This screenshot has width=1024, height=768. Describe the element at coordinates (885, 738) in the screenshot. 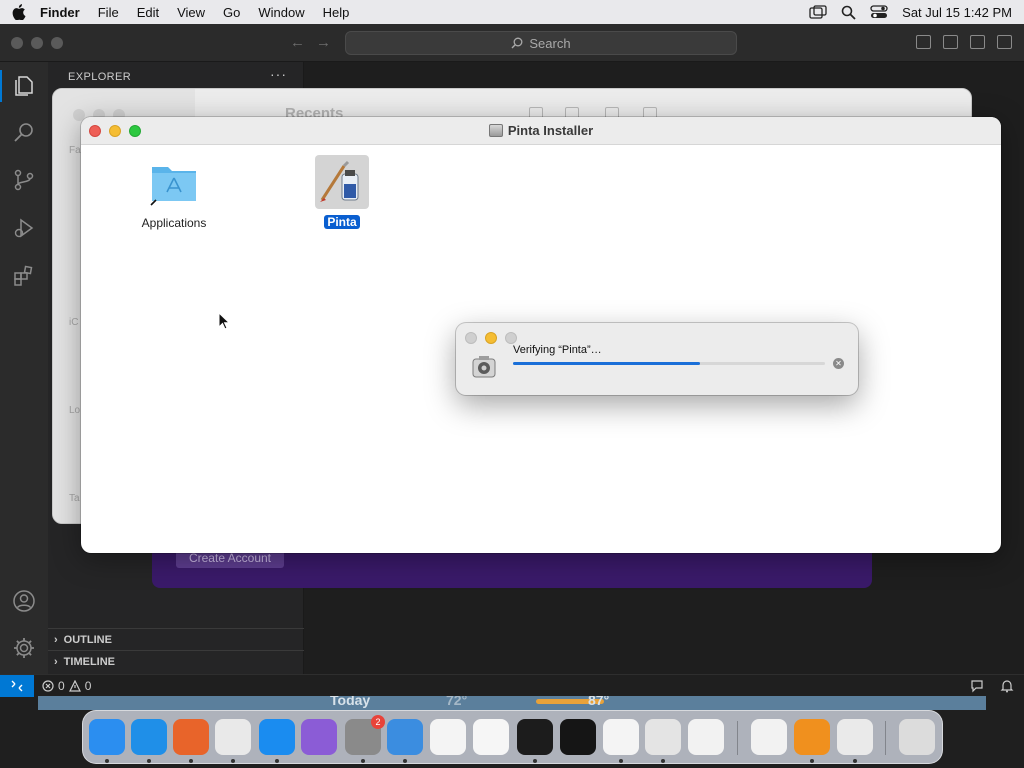

I see `dock-separator` at that location.